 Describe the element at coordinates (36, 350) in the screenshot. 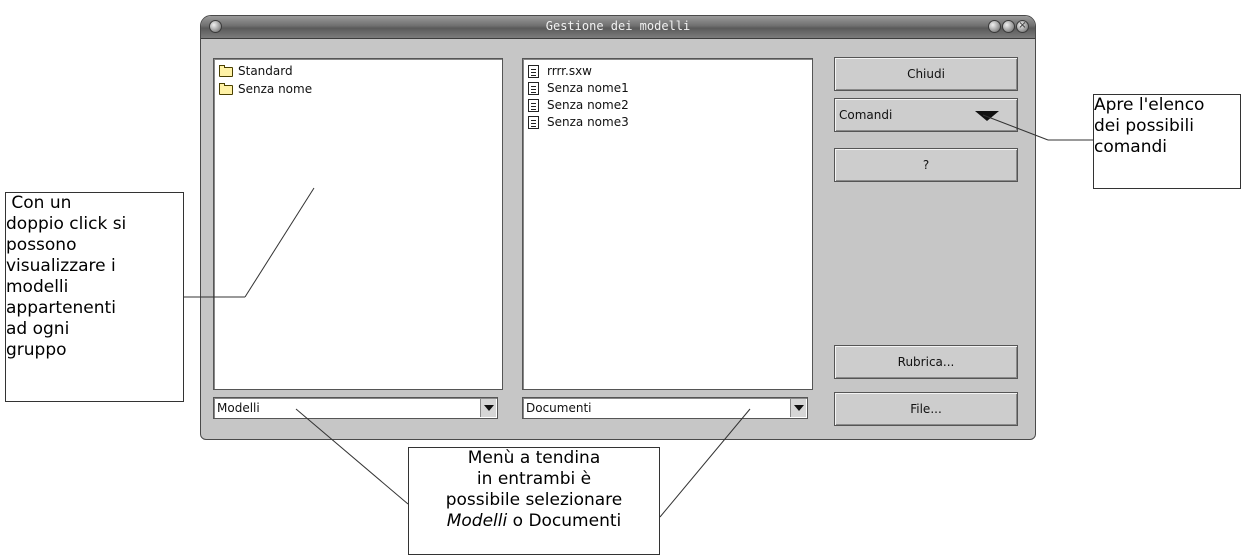

I see `callout-line: gruppo` at that location.